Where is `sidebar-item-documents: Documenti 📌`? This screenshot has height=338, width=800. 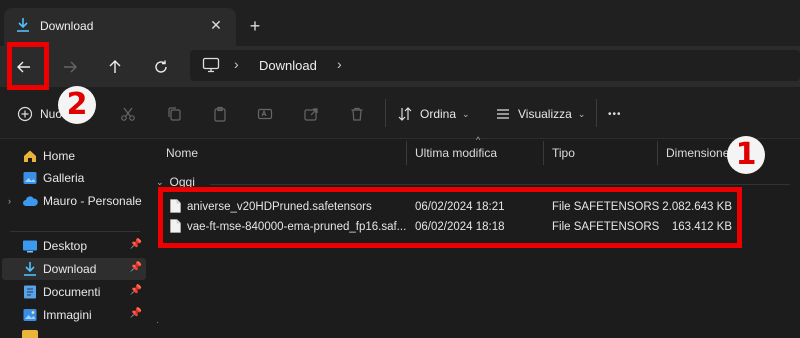
sidebar-item-documents: Documenti 📌 is located at coordinates (74, 292).